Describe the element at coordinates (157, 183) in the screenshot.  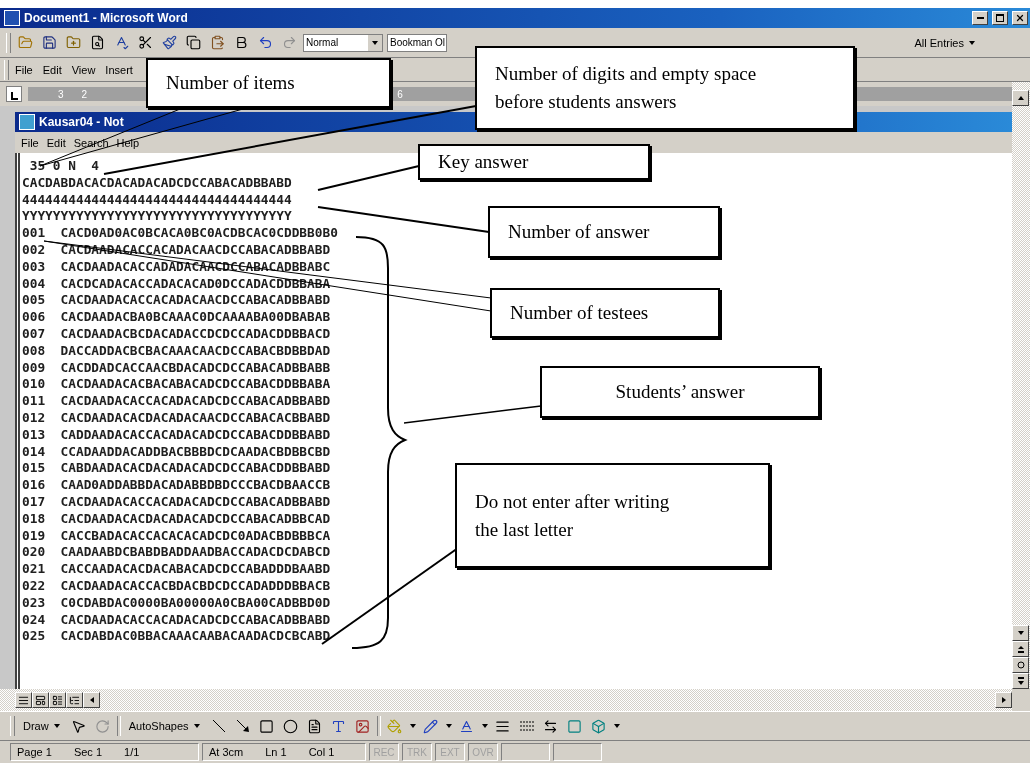
I see `key-answer-line: CACDABDACACDACADACADCDCCABACADBBABD` at that location.